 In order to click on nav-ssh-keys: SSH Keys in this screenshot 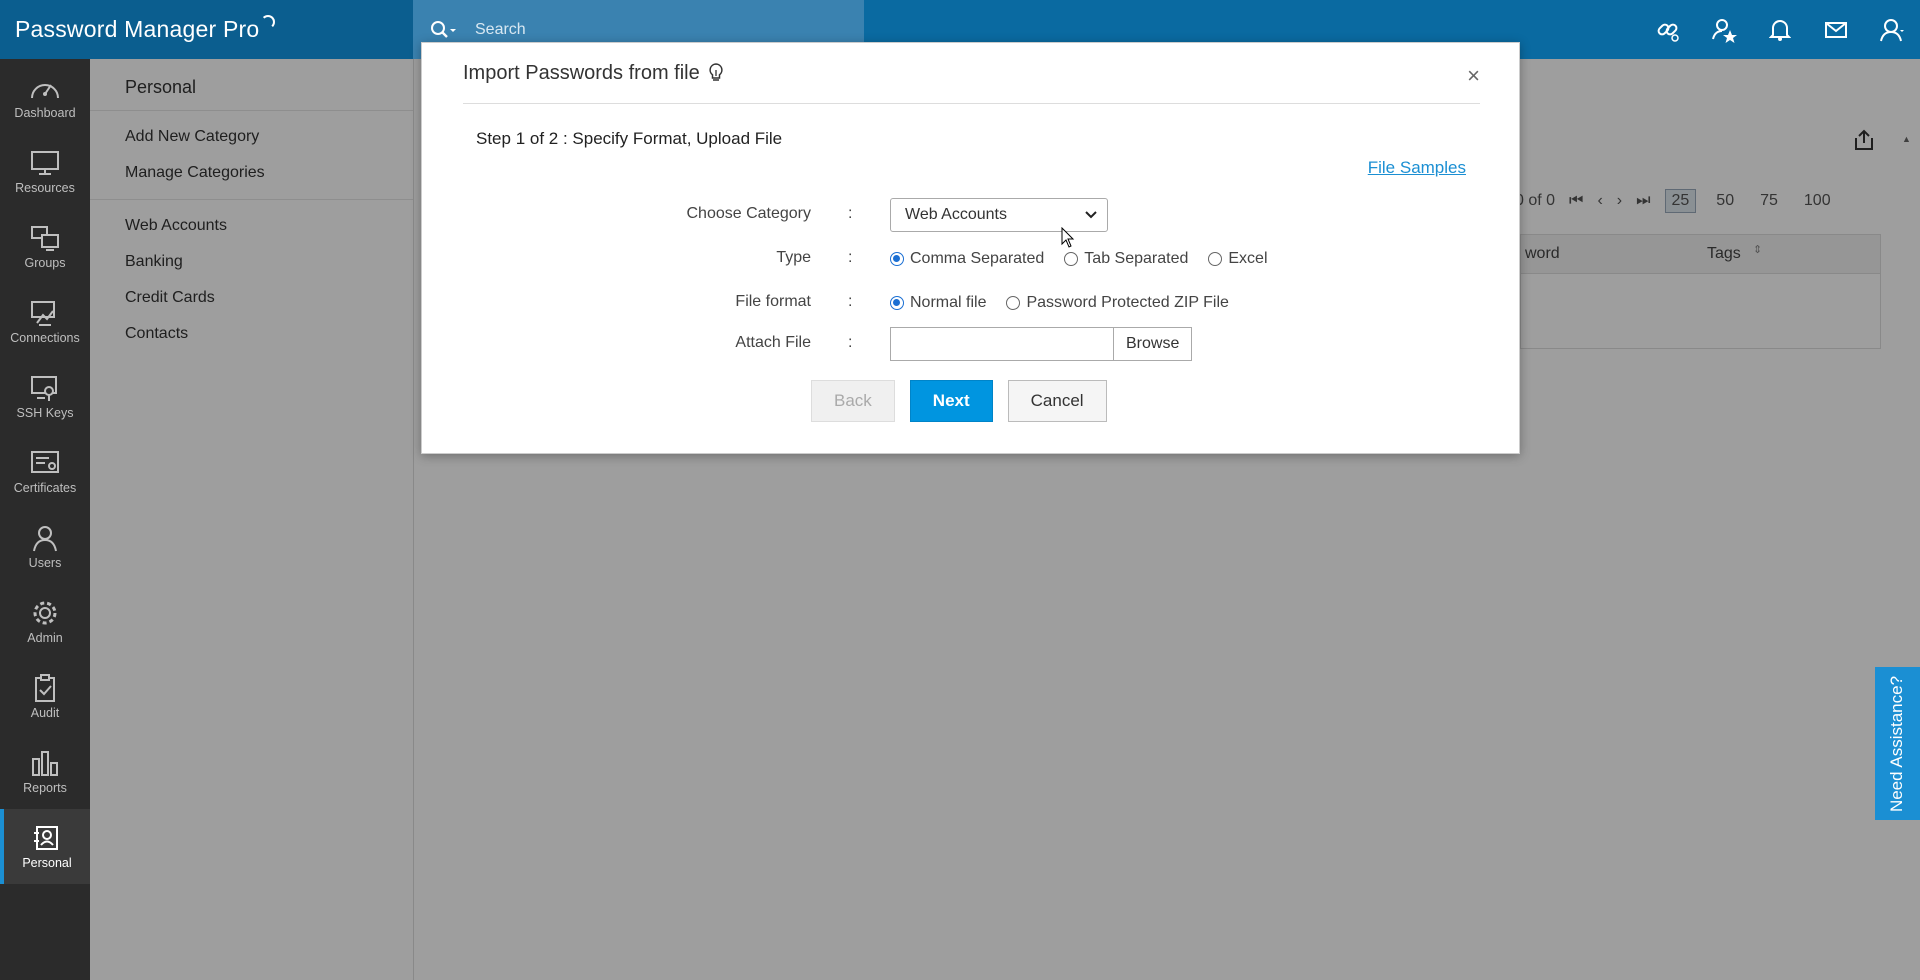, I will do `click(45, 396)`.